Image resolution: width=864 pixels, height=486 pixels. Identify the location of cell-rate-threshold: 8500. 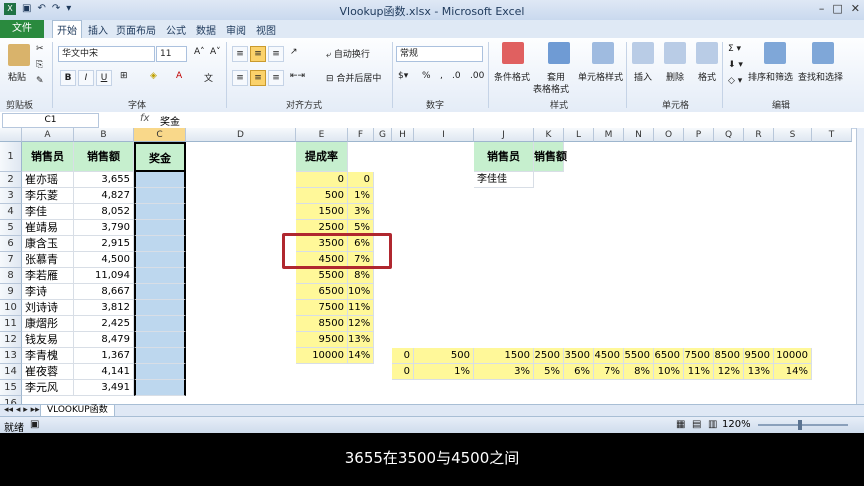
(322, 324).